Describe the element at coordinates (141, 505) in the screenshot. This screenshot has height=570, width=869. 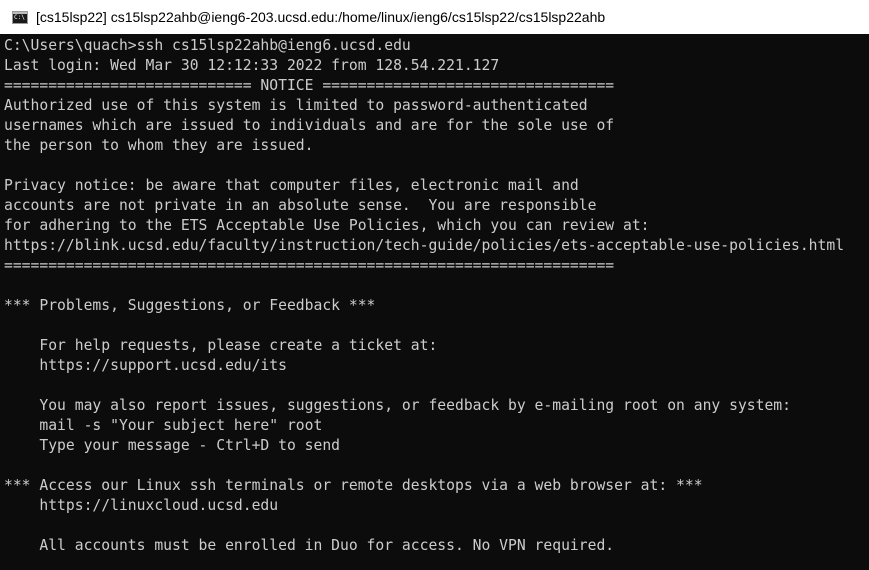
I see `terminal-line: https://linuxcloud.ucsd.edu` at that location.